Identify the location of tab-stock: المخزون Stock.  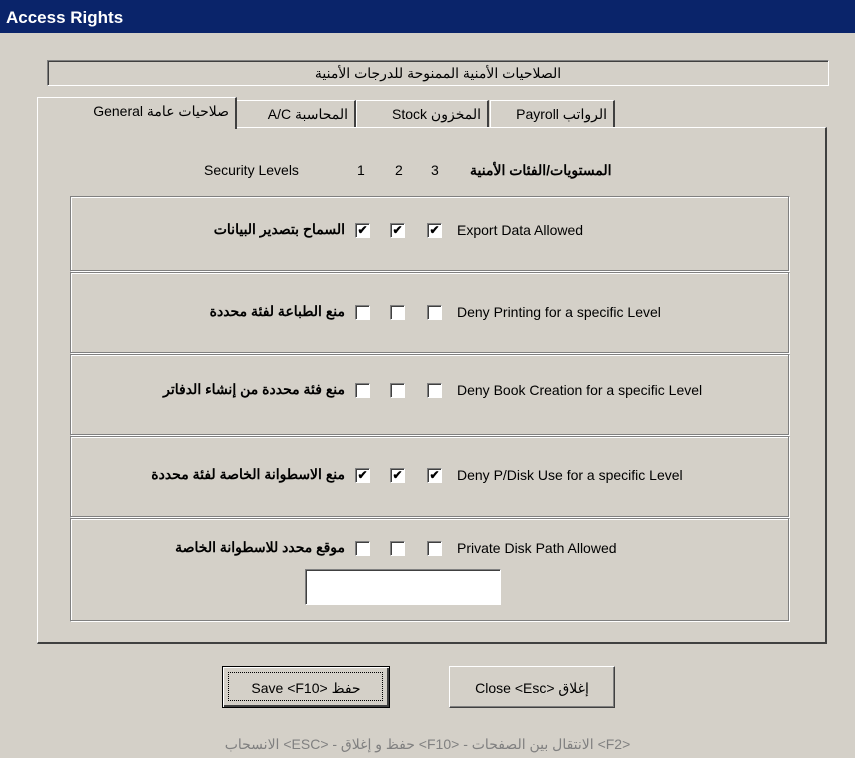
(422, 113).